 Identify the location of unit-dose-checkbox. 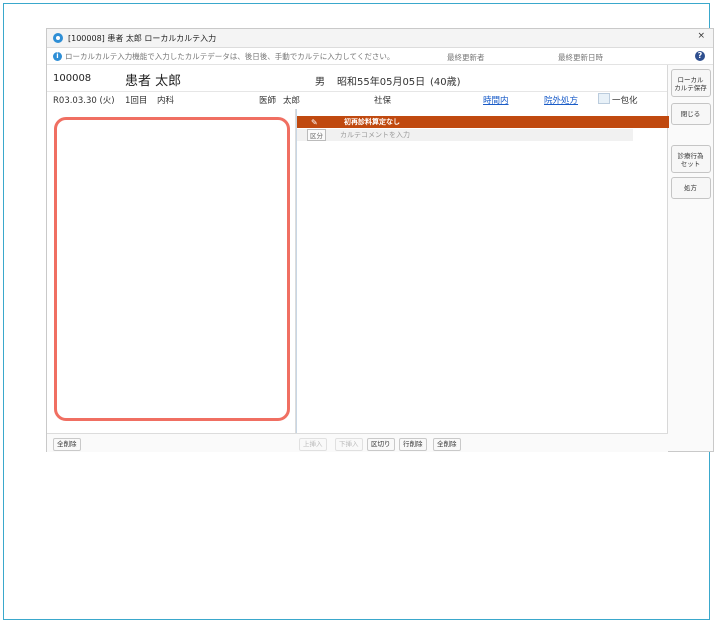
(604, 98).